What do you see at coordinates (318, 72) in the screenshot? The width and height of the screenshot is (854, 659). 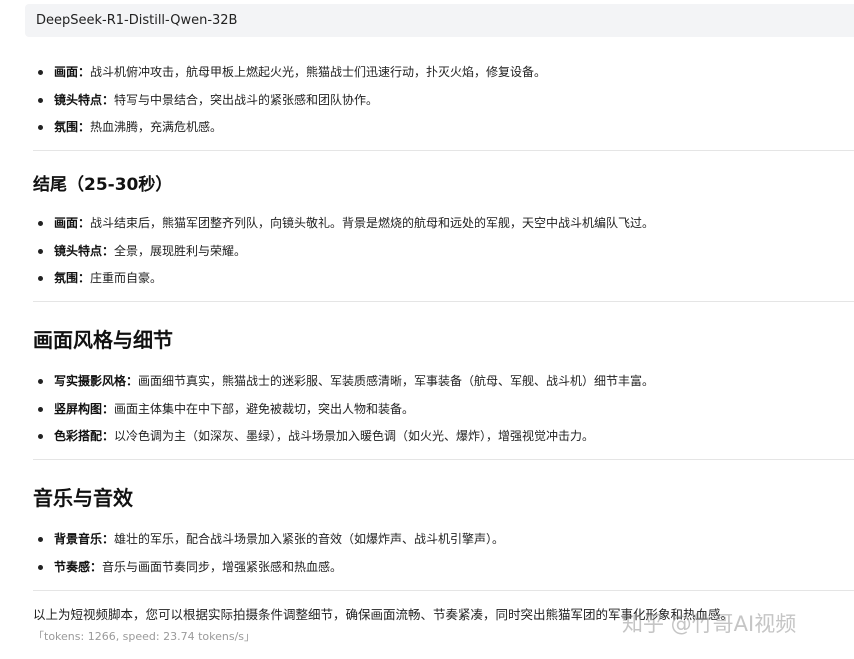 I see `item-text: 战斗机俯冲攻击，航母甲板上燃起火光，熊猫战士们迅速行动，扑灭火焰，修复设备。` at bounding box center [318, 72].